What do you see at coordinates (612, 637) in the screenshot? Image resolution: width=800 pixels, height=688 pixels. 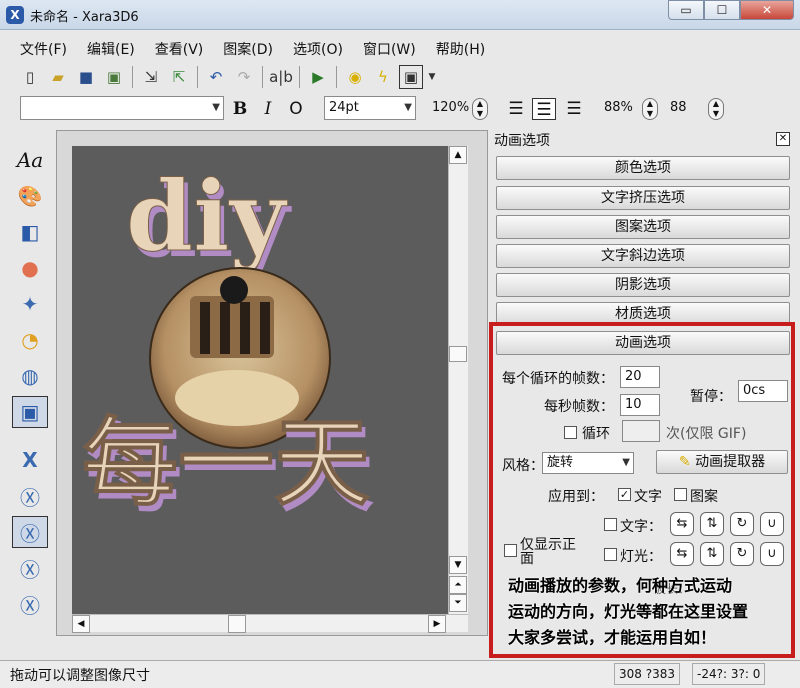 I see `annotation-line-3: 大家多尝试，才能运用自如！` at bounding box center [612, 637].